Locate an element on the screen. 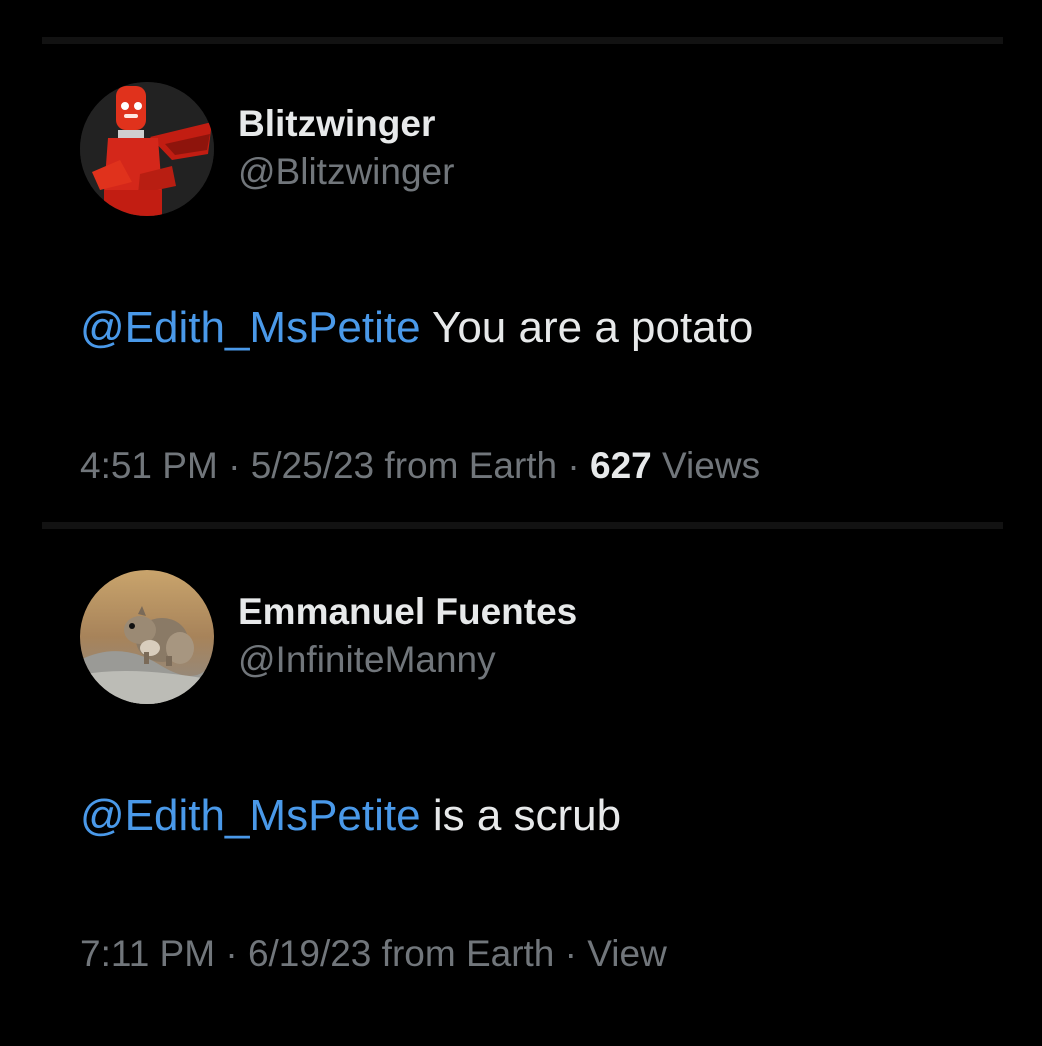  tweet-body: You are a potato is located at coordinates (587, 327).